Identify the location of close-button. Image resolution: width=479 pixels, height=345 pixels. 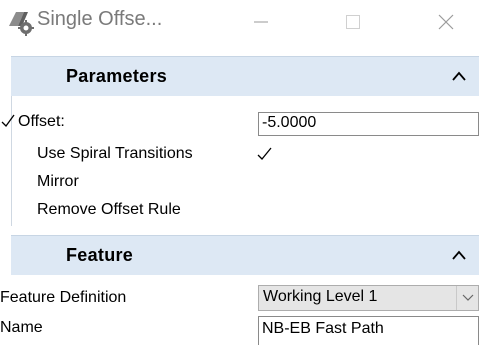
(446, 22).